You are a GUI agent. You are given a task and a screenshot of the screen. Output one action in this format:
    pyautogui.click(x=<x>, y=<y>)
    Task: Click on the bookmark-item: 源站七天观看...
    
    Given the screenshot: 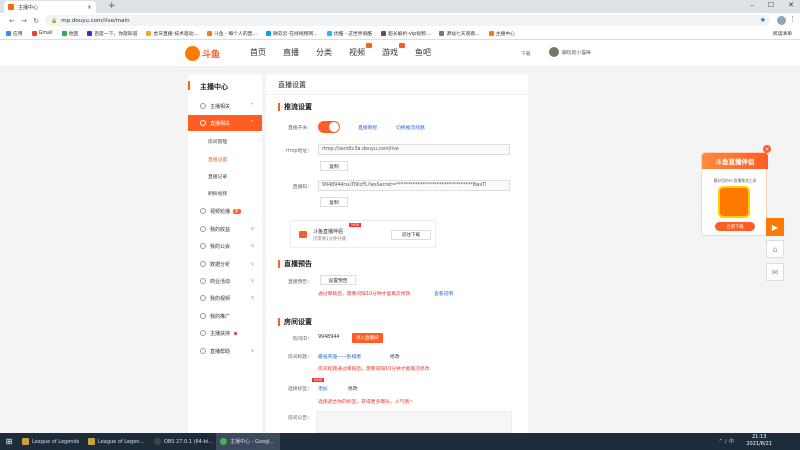 What is the action you would take?
    pyautogui.click(x=459, y=33)
    